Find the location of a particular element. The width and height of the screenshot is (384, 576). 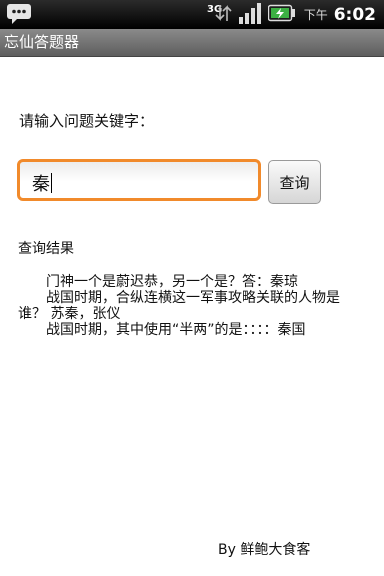

status-bar: 3G 下午 6:02 is located at coordinates (192, 14).